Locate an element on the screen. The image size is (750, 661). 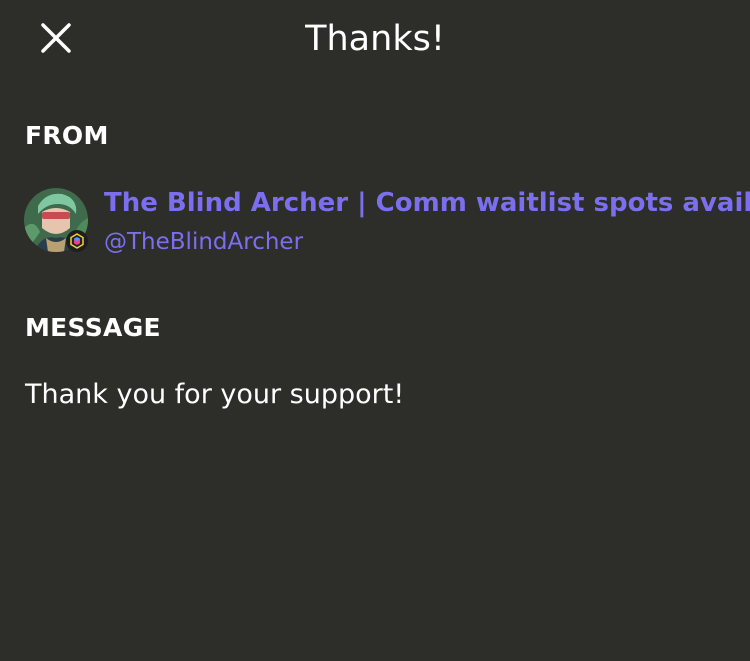
hexagon-badge-icon is located at coordinates (77, 241).